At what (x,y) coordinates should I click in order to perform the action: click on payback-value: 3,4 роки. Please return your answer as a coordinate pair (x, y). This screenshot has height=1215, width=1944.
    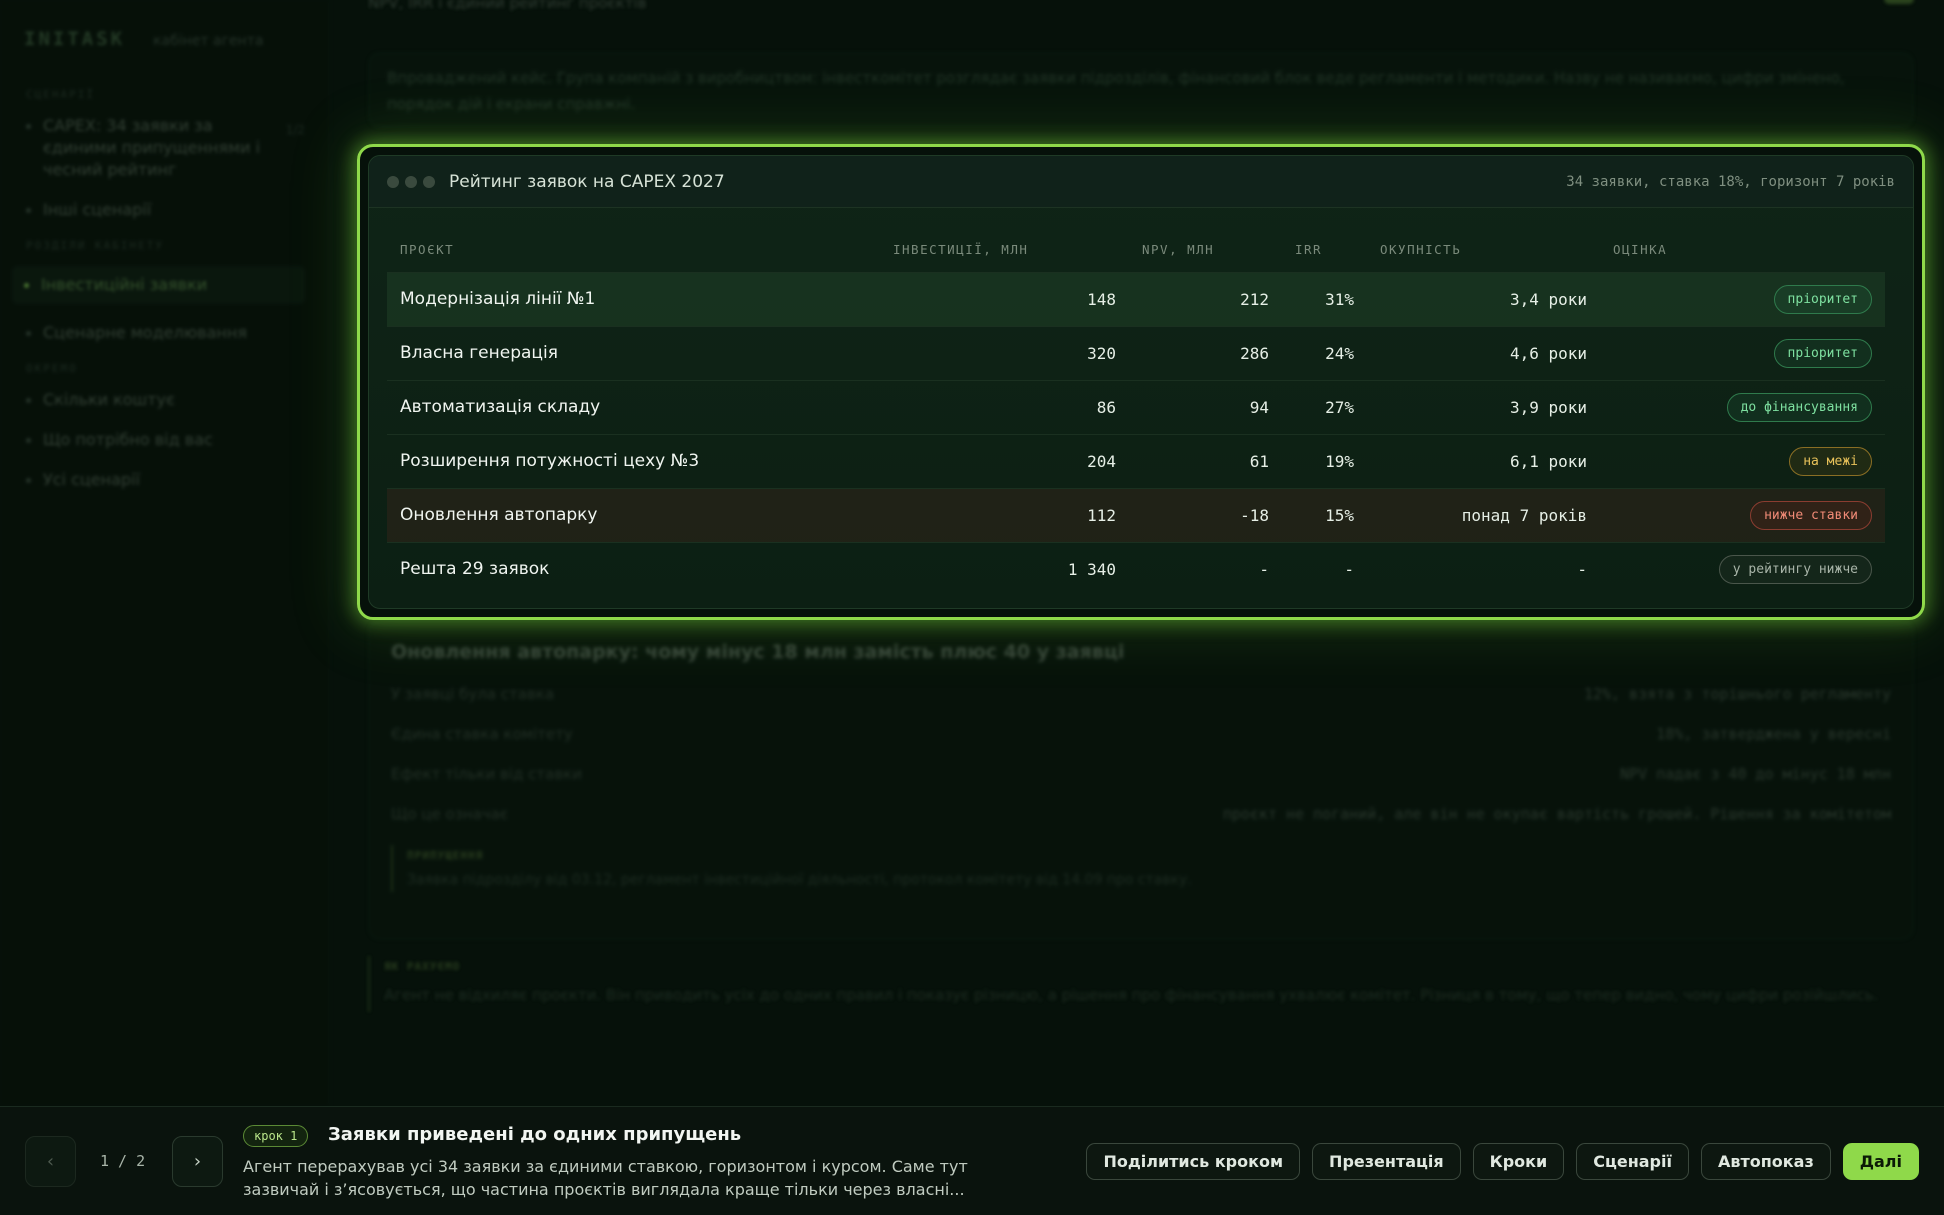
    Looking at the image, I should click on (1483, 298).